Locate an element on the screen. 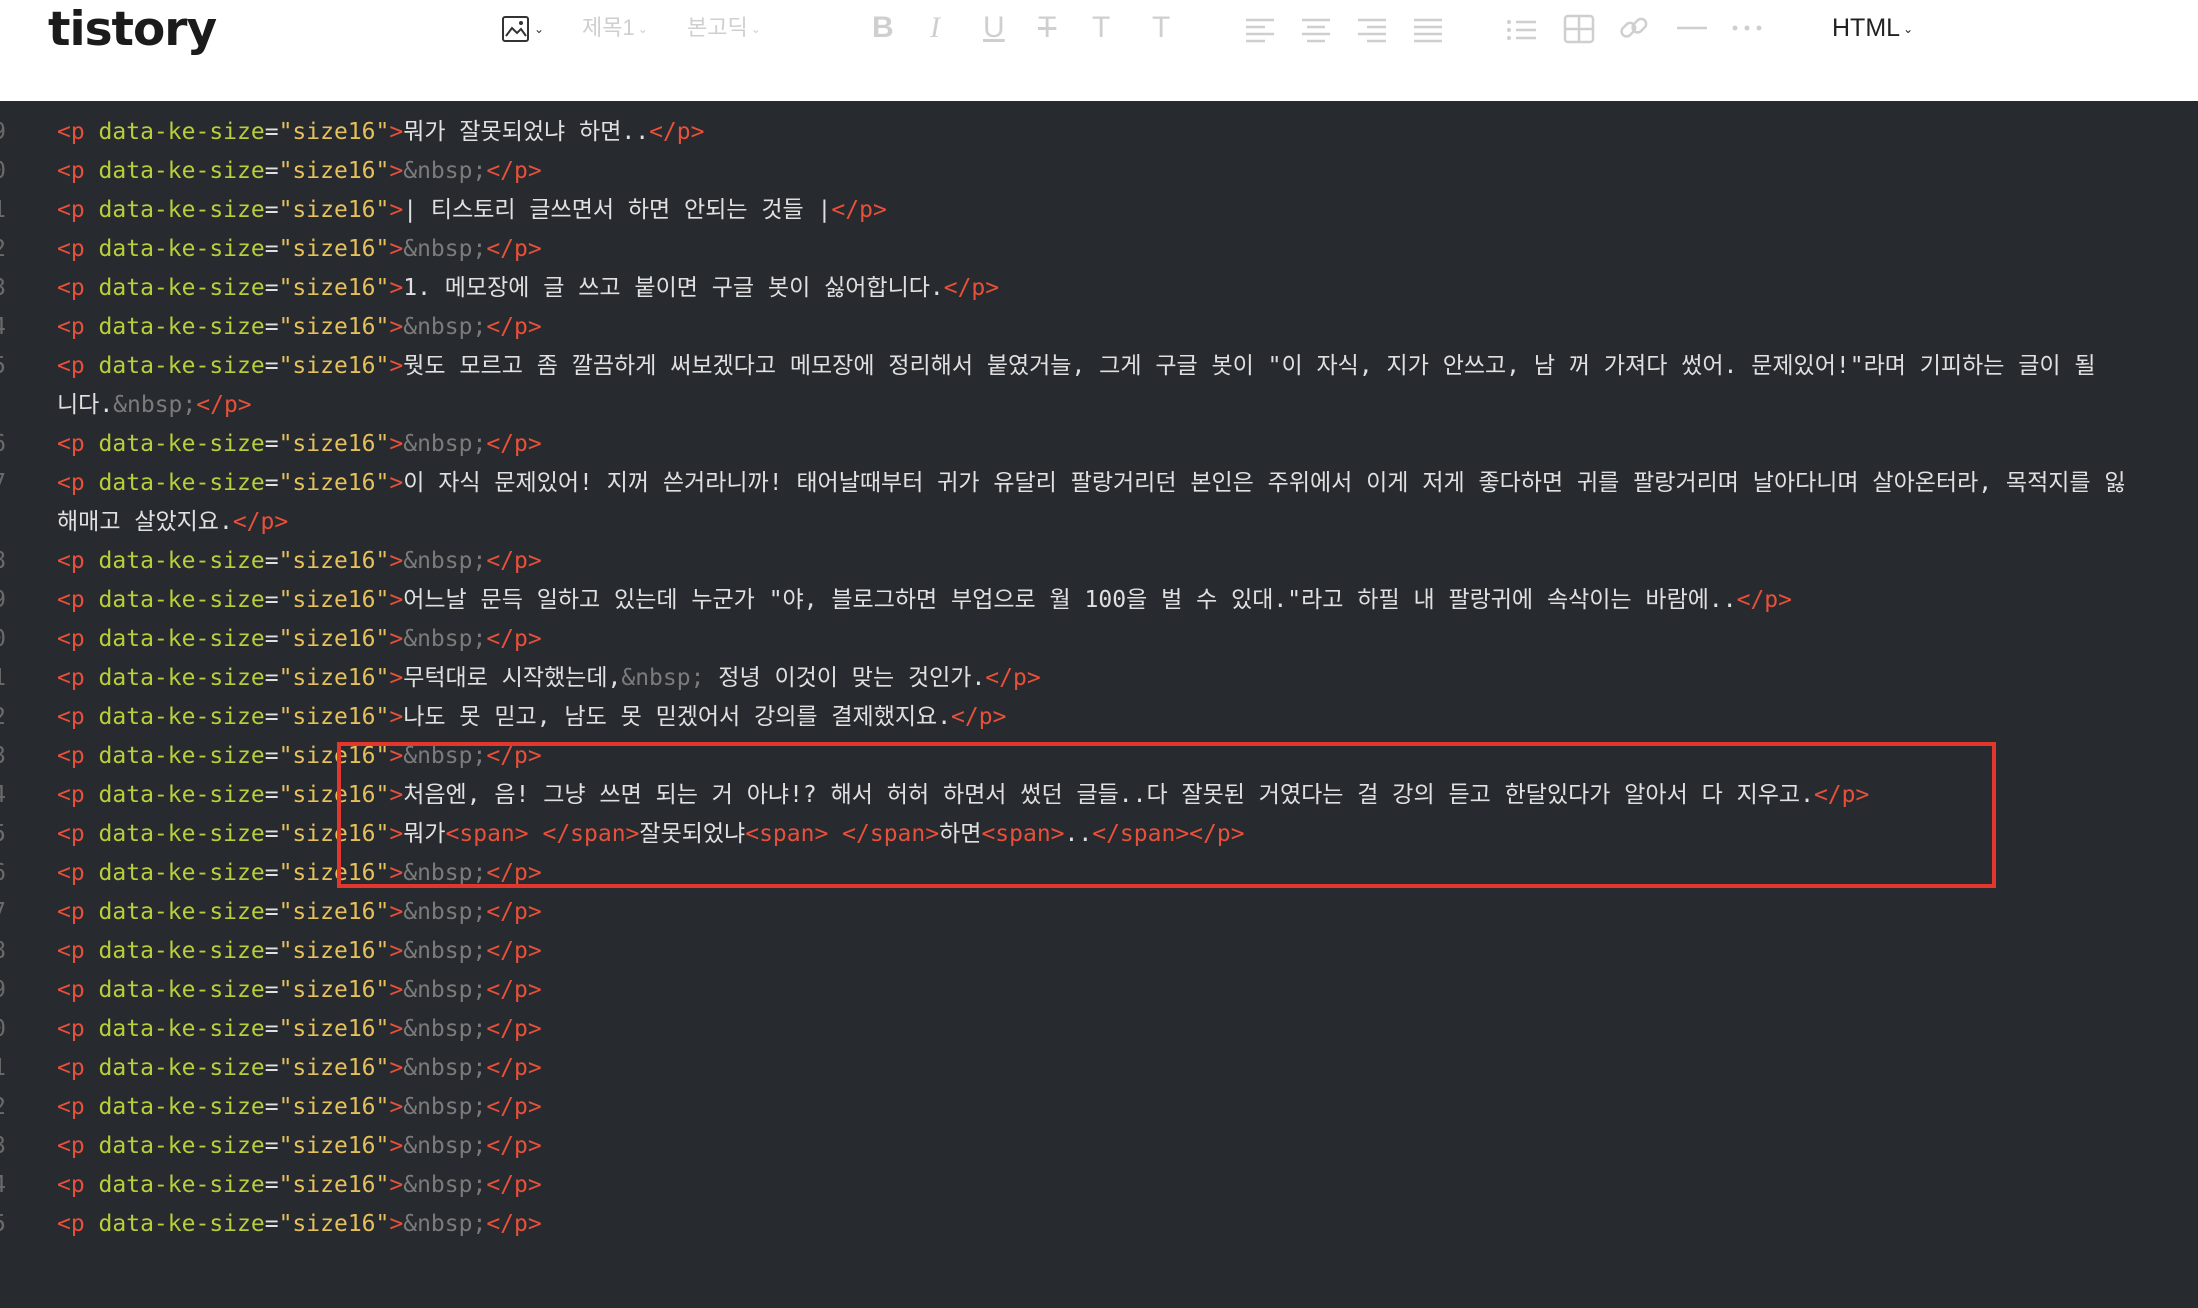 The height and width of the screenshot is (1308, 2198). align-right-icon is located at coordinates (1372, 28).